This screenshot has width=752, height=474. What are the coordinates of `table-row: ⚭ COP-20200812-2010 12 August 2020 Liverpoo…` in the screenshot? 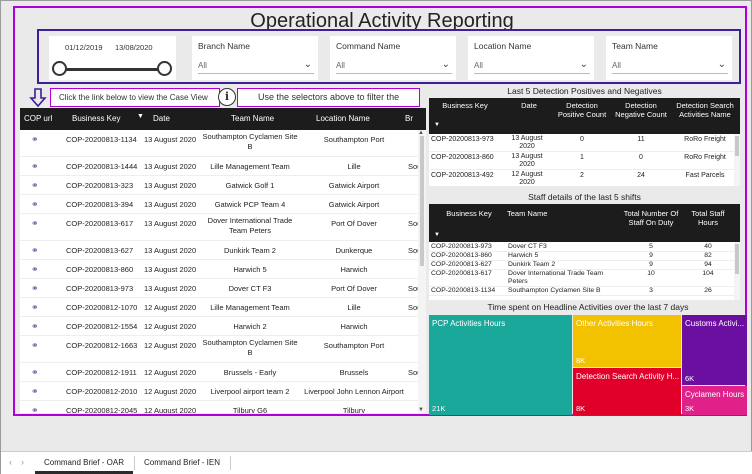 It's located at (219, 391).